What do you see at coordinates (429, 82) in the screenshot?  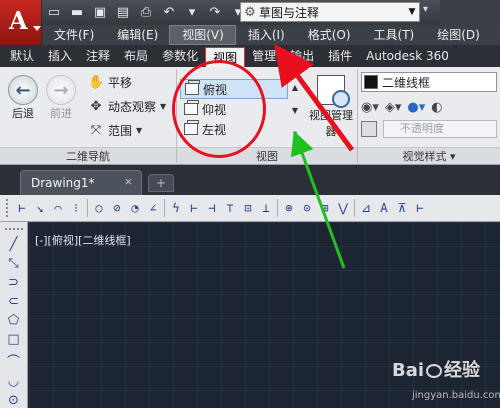 I see `visual-style-dropdown: 二维线框` at bounding box center [429, 82].